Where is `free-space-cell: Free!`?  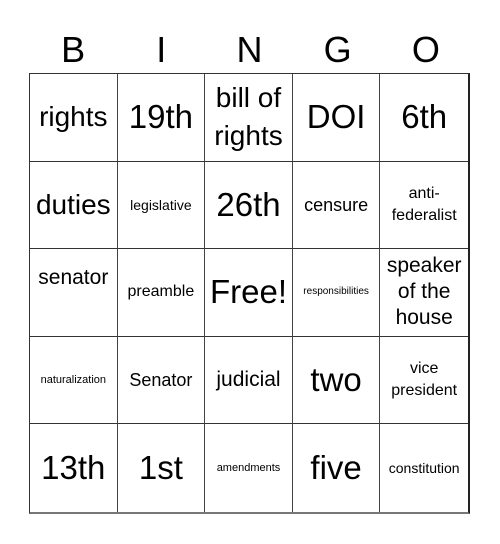
free-space-cell: Free! is located at coordinates (249, 293).